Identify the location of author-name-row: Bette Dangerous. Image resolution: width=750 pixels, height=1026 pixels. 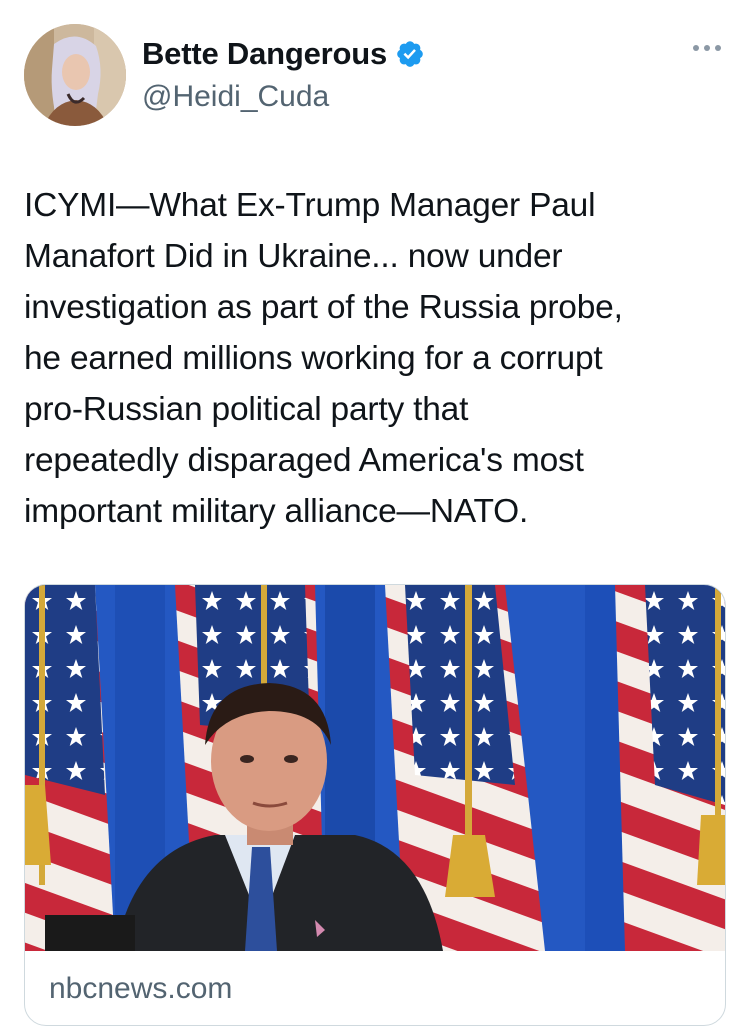
(283, 54).